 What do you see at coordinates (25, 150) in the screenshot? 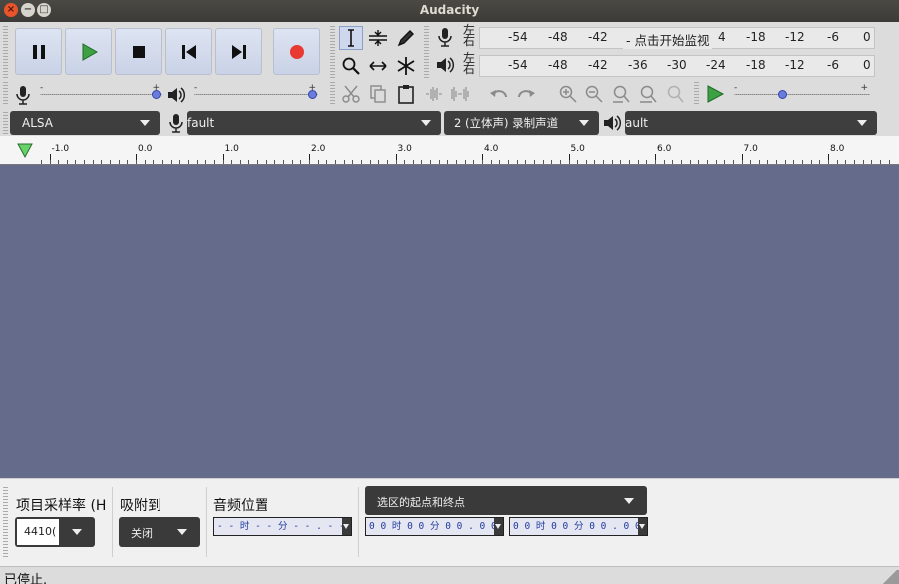
I see `play-head-triangle-icon` at bounding box center [25, 150].